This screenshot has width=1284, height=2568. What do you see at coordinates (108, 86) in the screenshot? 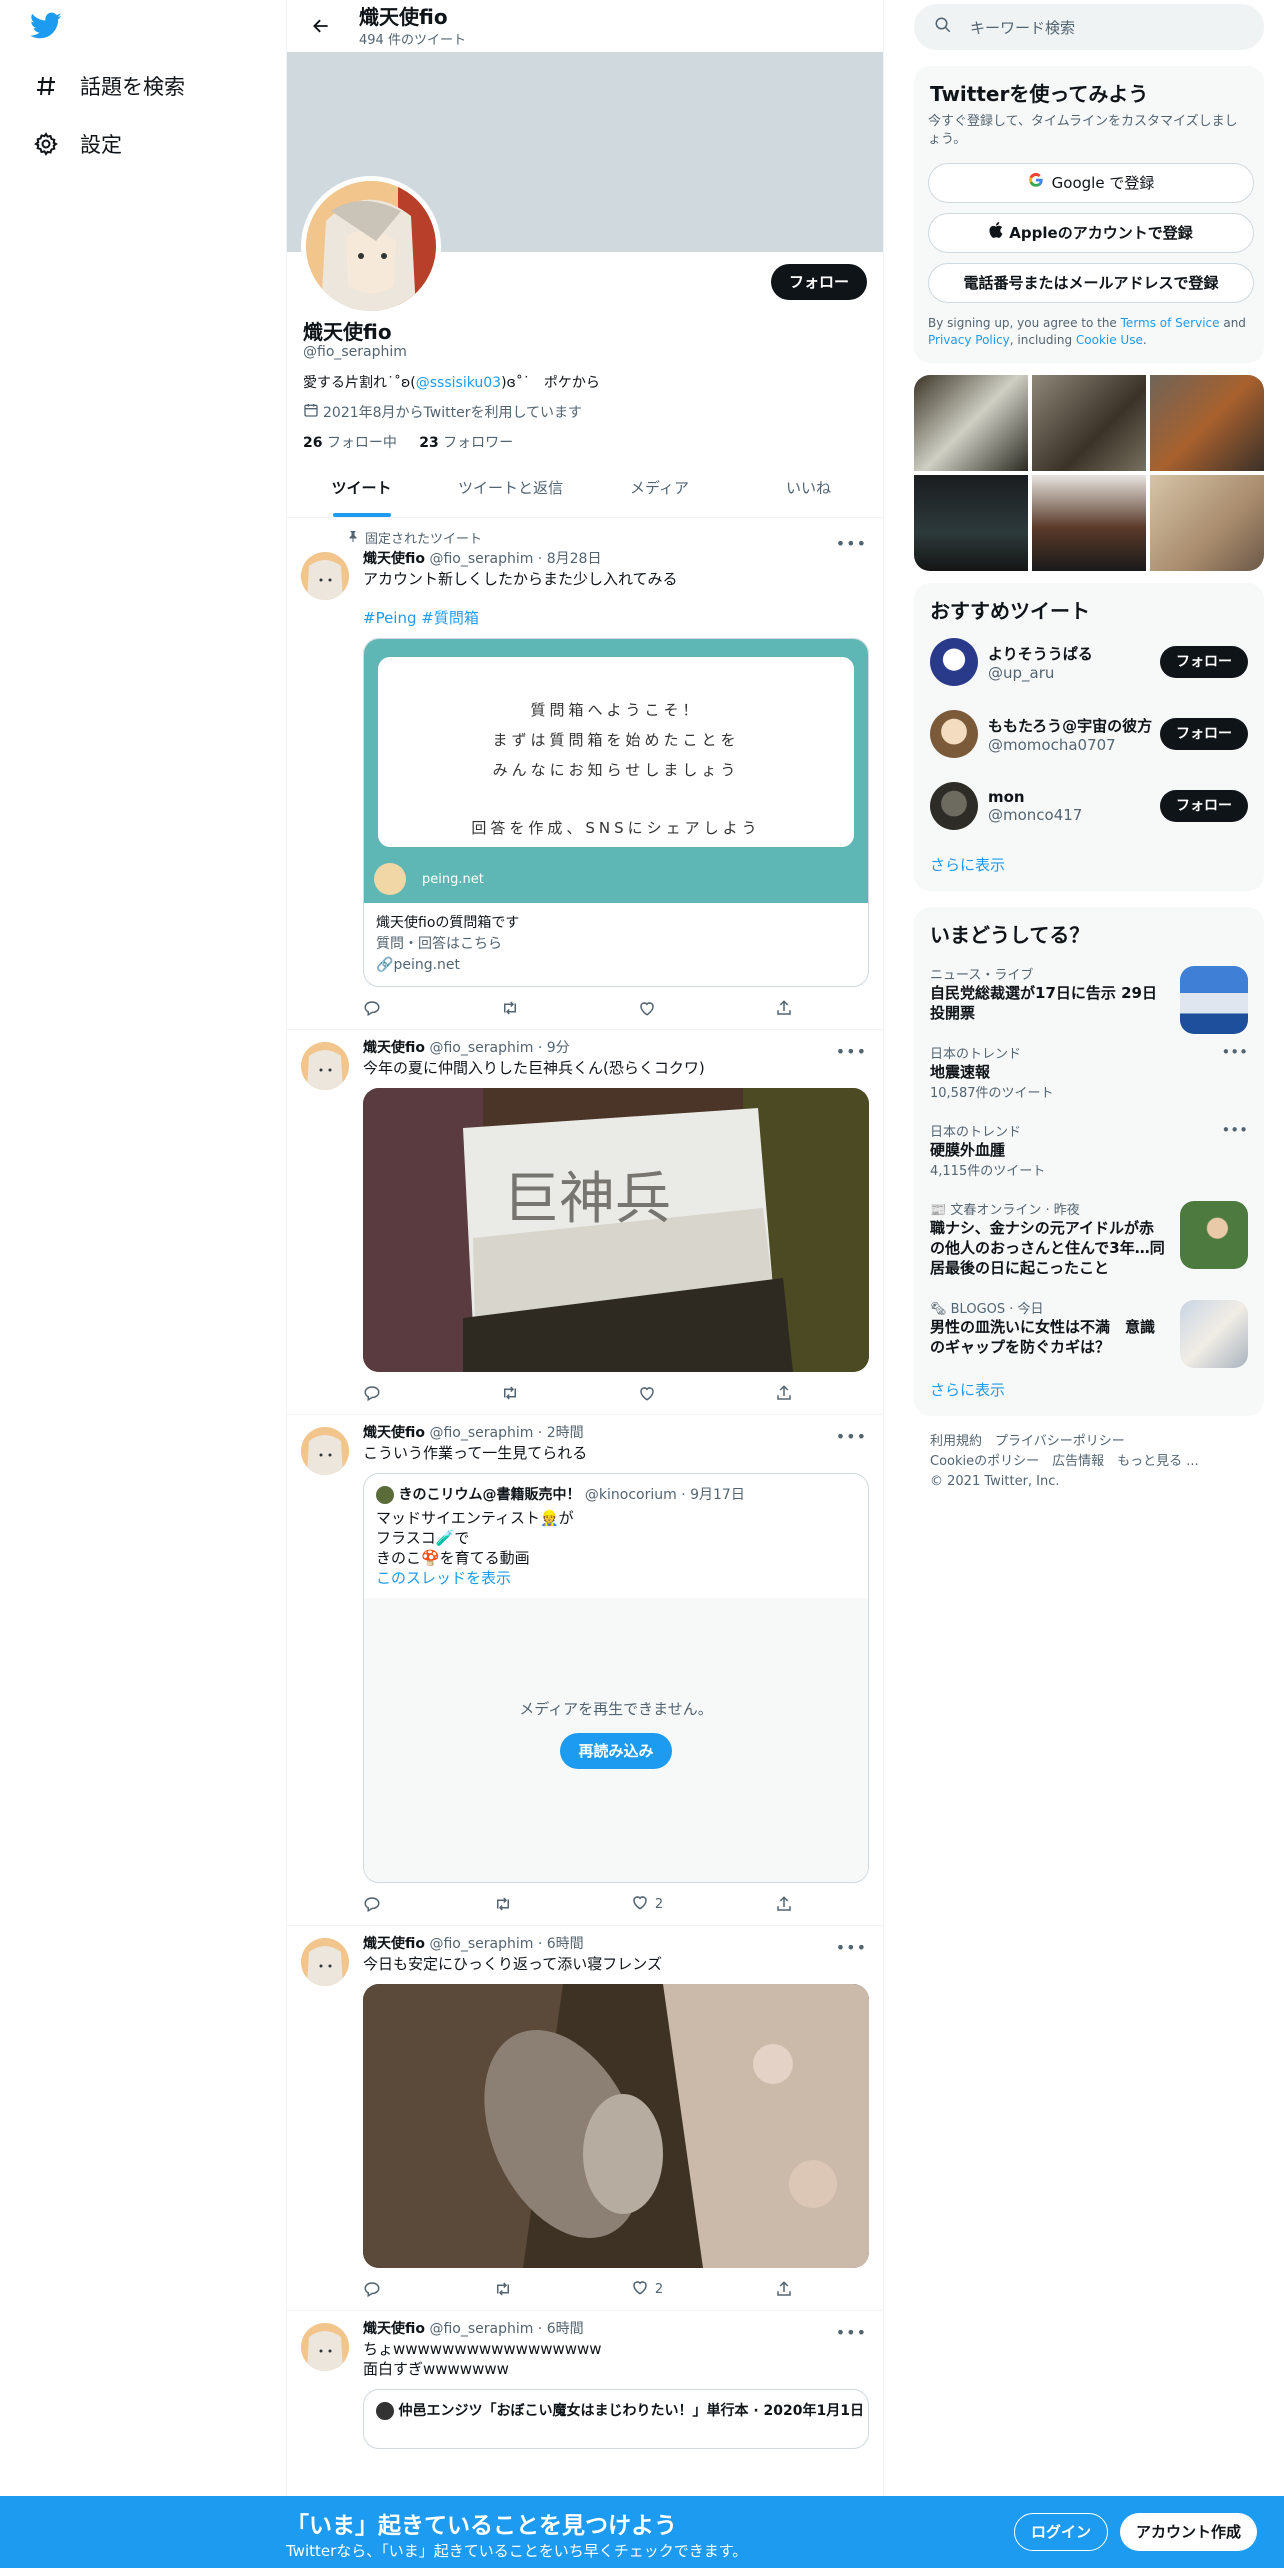
I see `nav-explore: 話題を検索` at bounding box center [108, 86].